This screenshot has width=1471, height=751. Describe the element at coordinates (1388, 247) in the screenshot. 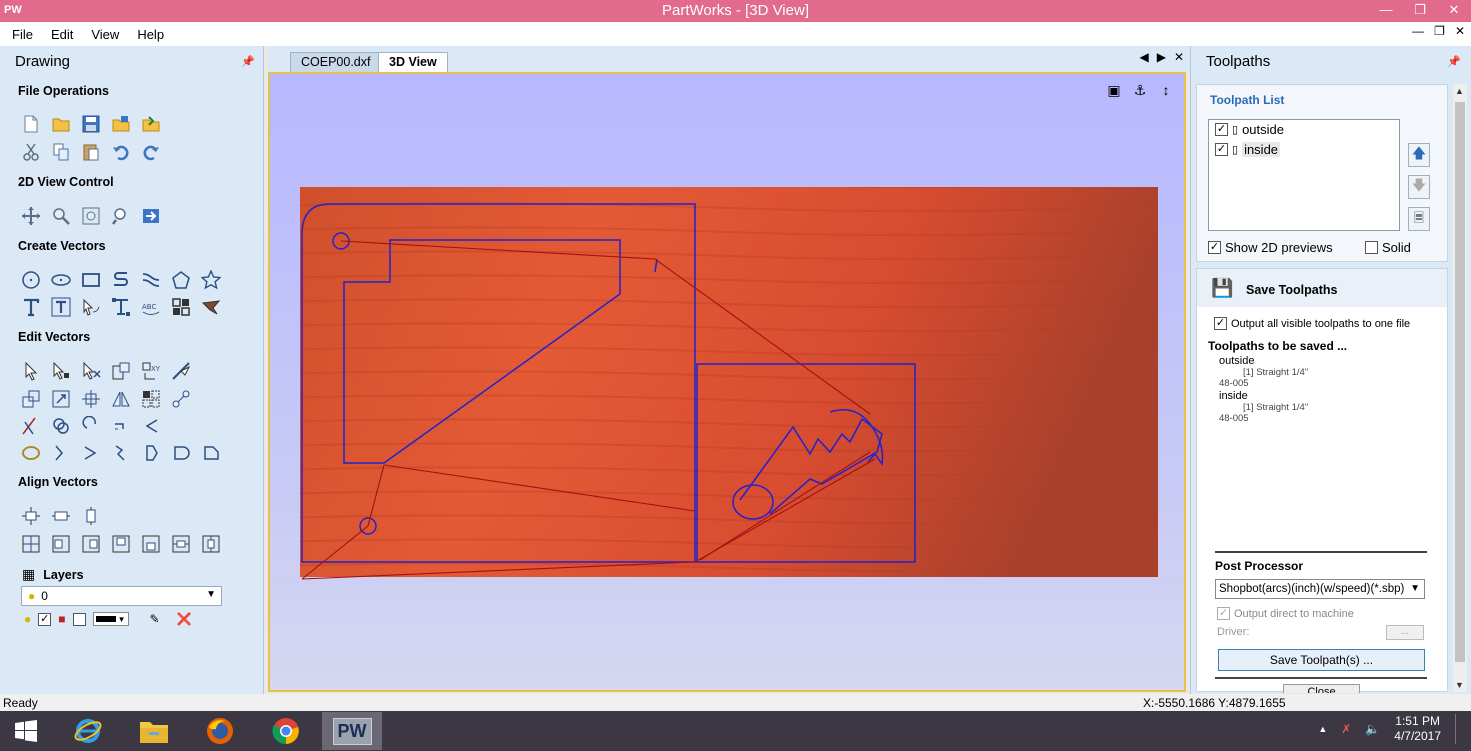

I see `solid-option: Solid` at that location.